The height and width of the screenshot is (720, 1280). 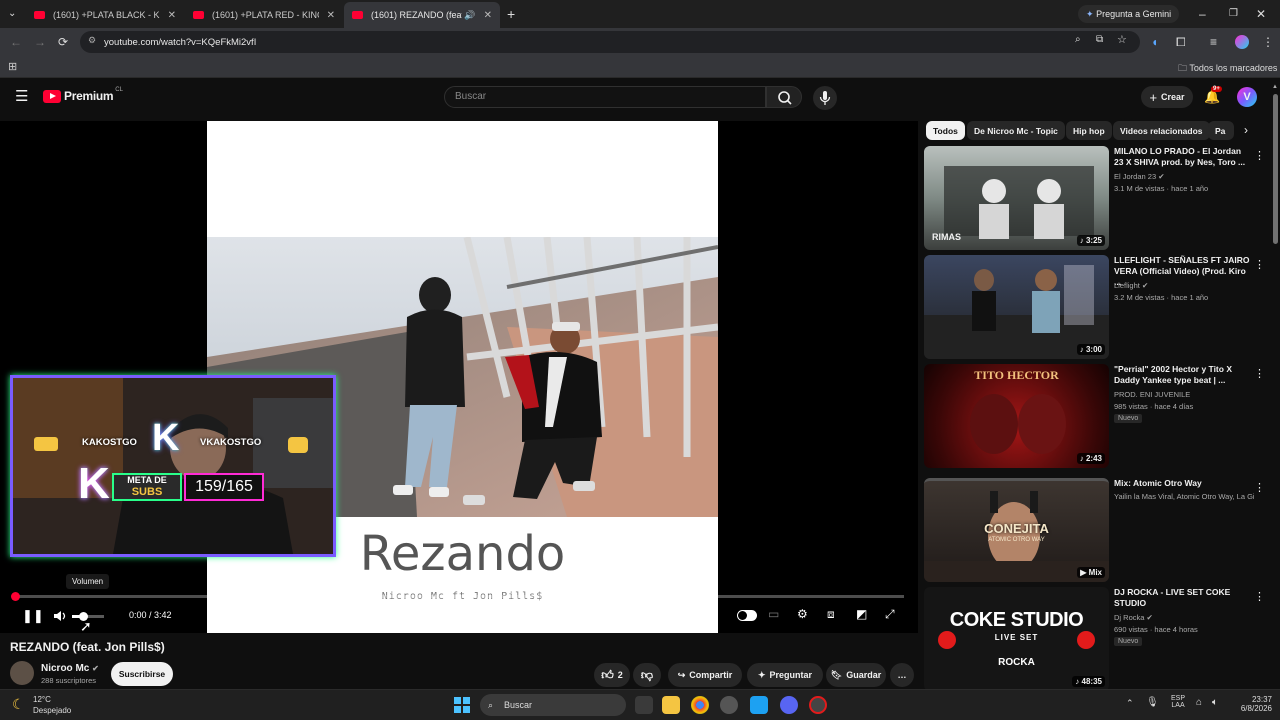 What do you see at coordinates (1130, 703) in the screenshot?
I see `tray-chevron-icon: ⌃` at bounding box center [1130, 703].